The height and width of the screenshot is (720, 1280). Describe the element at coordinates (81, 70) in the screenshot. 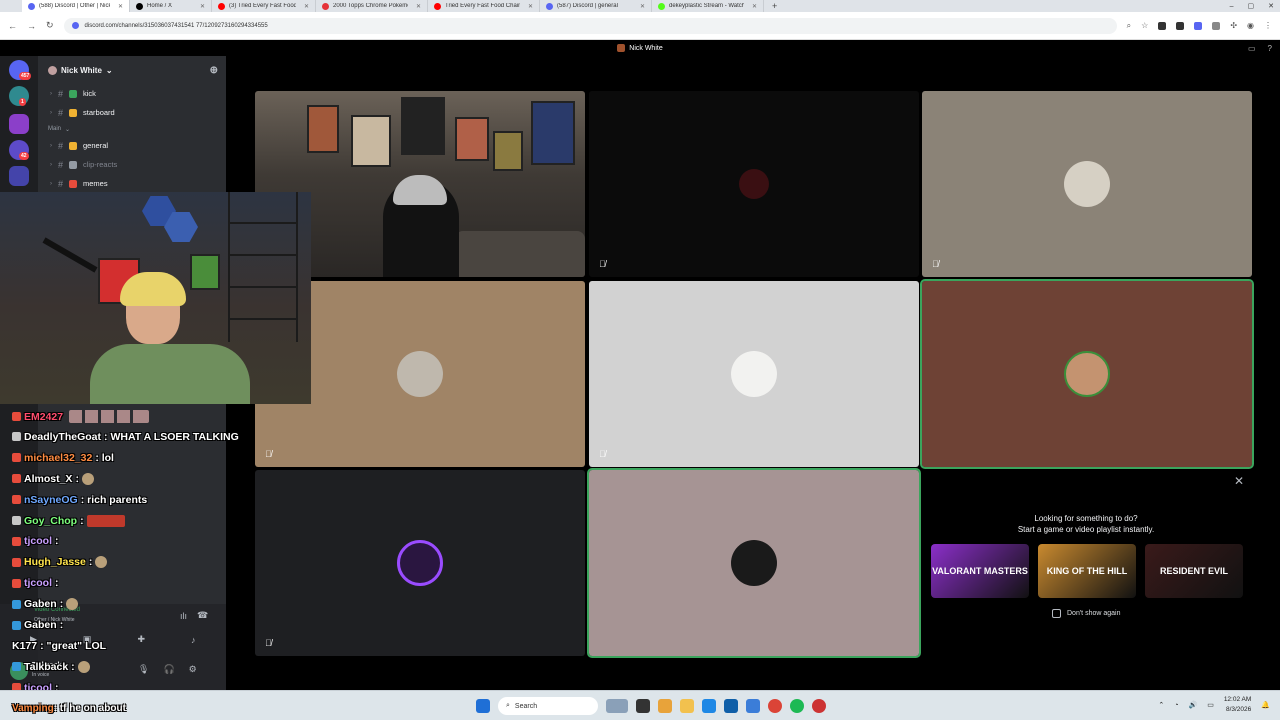

I see `server-name: Nick White` at that location.